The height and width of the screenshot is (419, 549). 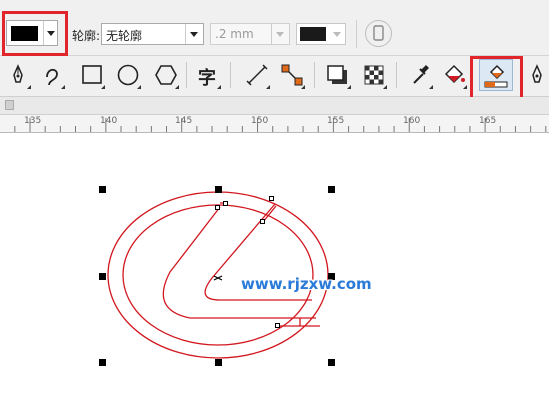 I want to click on outline-style-value: 无轮廓, so click(x=124, y=36).